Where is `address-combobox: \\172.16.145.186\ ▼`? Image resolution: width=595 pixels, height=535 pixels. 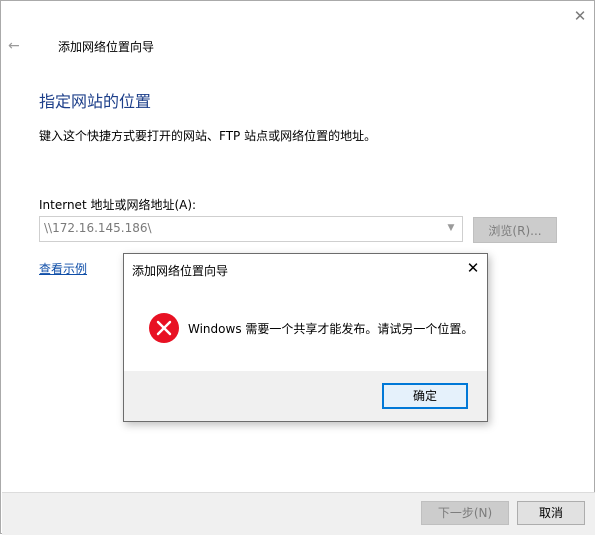 address-combobox: \\172.16.145.186\ ▼ is located at coordinates (251, 229).